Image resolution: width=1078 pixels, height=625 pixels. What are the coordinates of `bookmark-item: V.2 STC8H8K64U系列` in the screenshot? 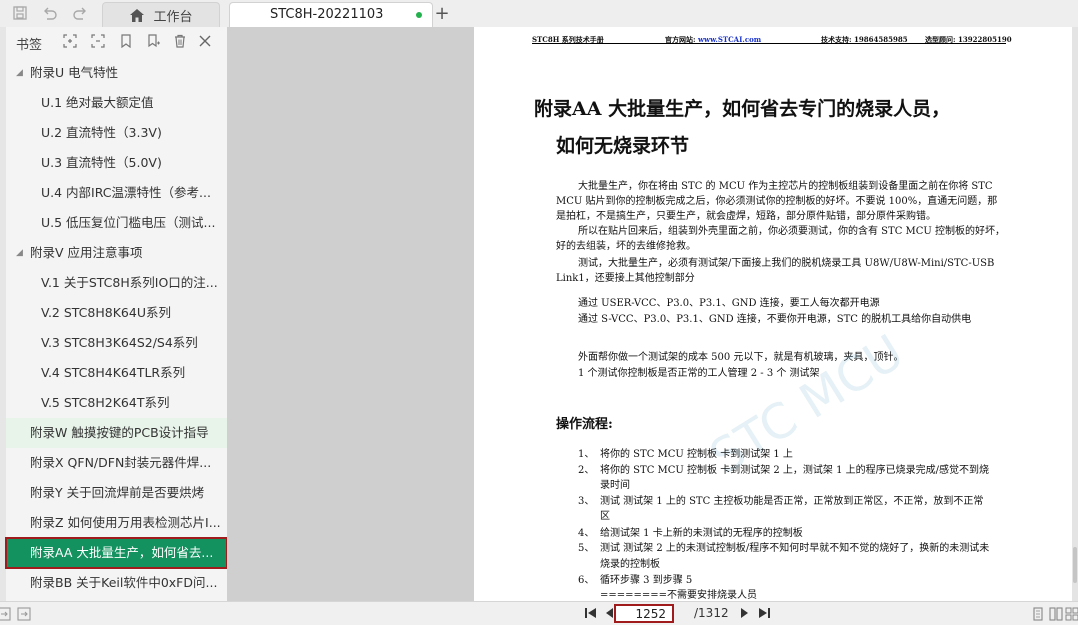 It's located at (116, 313).